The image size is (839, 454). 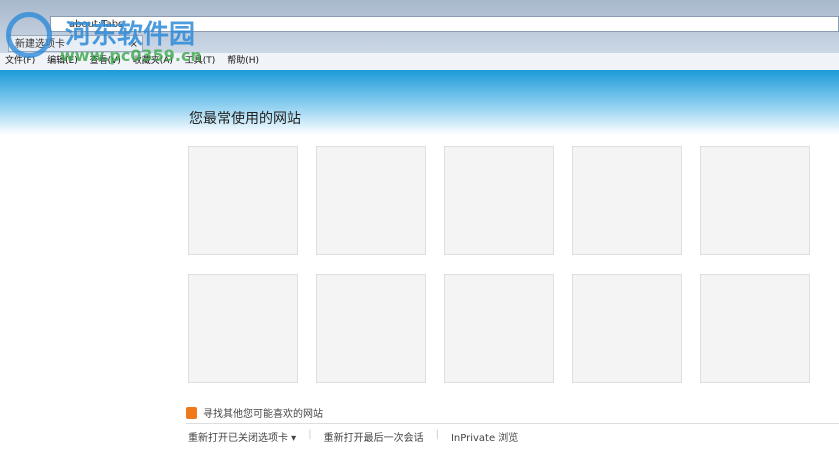 I want to click on find-sites-label: 寻找其他您可能喜欢的网站, so click(x=263, y=414).